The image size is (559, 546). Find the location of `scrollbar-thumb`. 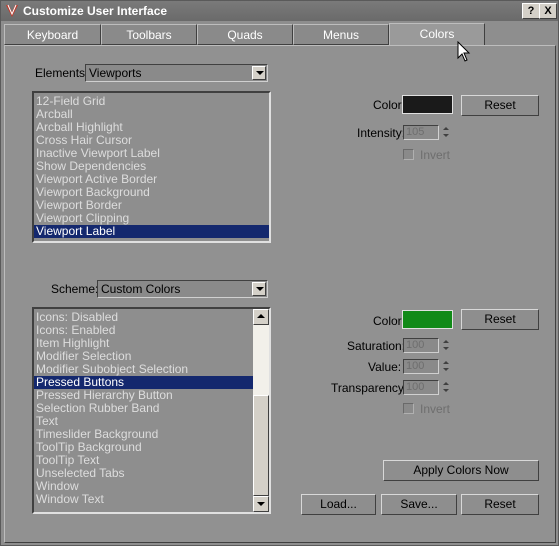

scrollbar-thumb is located at coordinates (261, 445).